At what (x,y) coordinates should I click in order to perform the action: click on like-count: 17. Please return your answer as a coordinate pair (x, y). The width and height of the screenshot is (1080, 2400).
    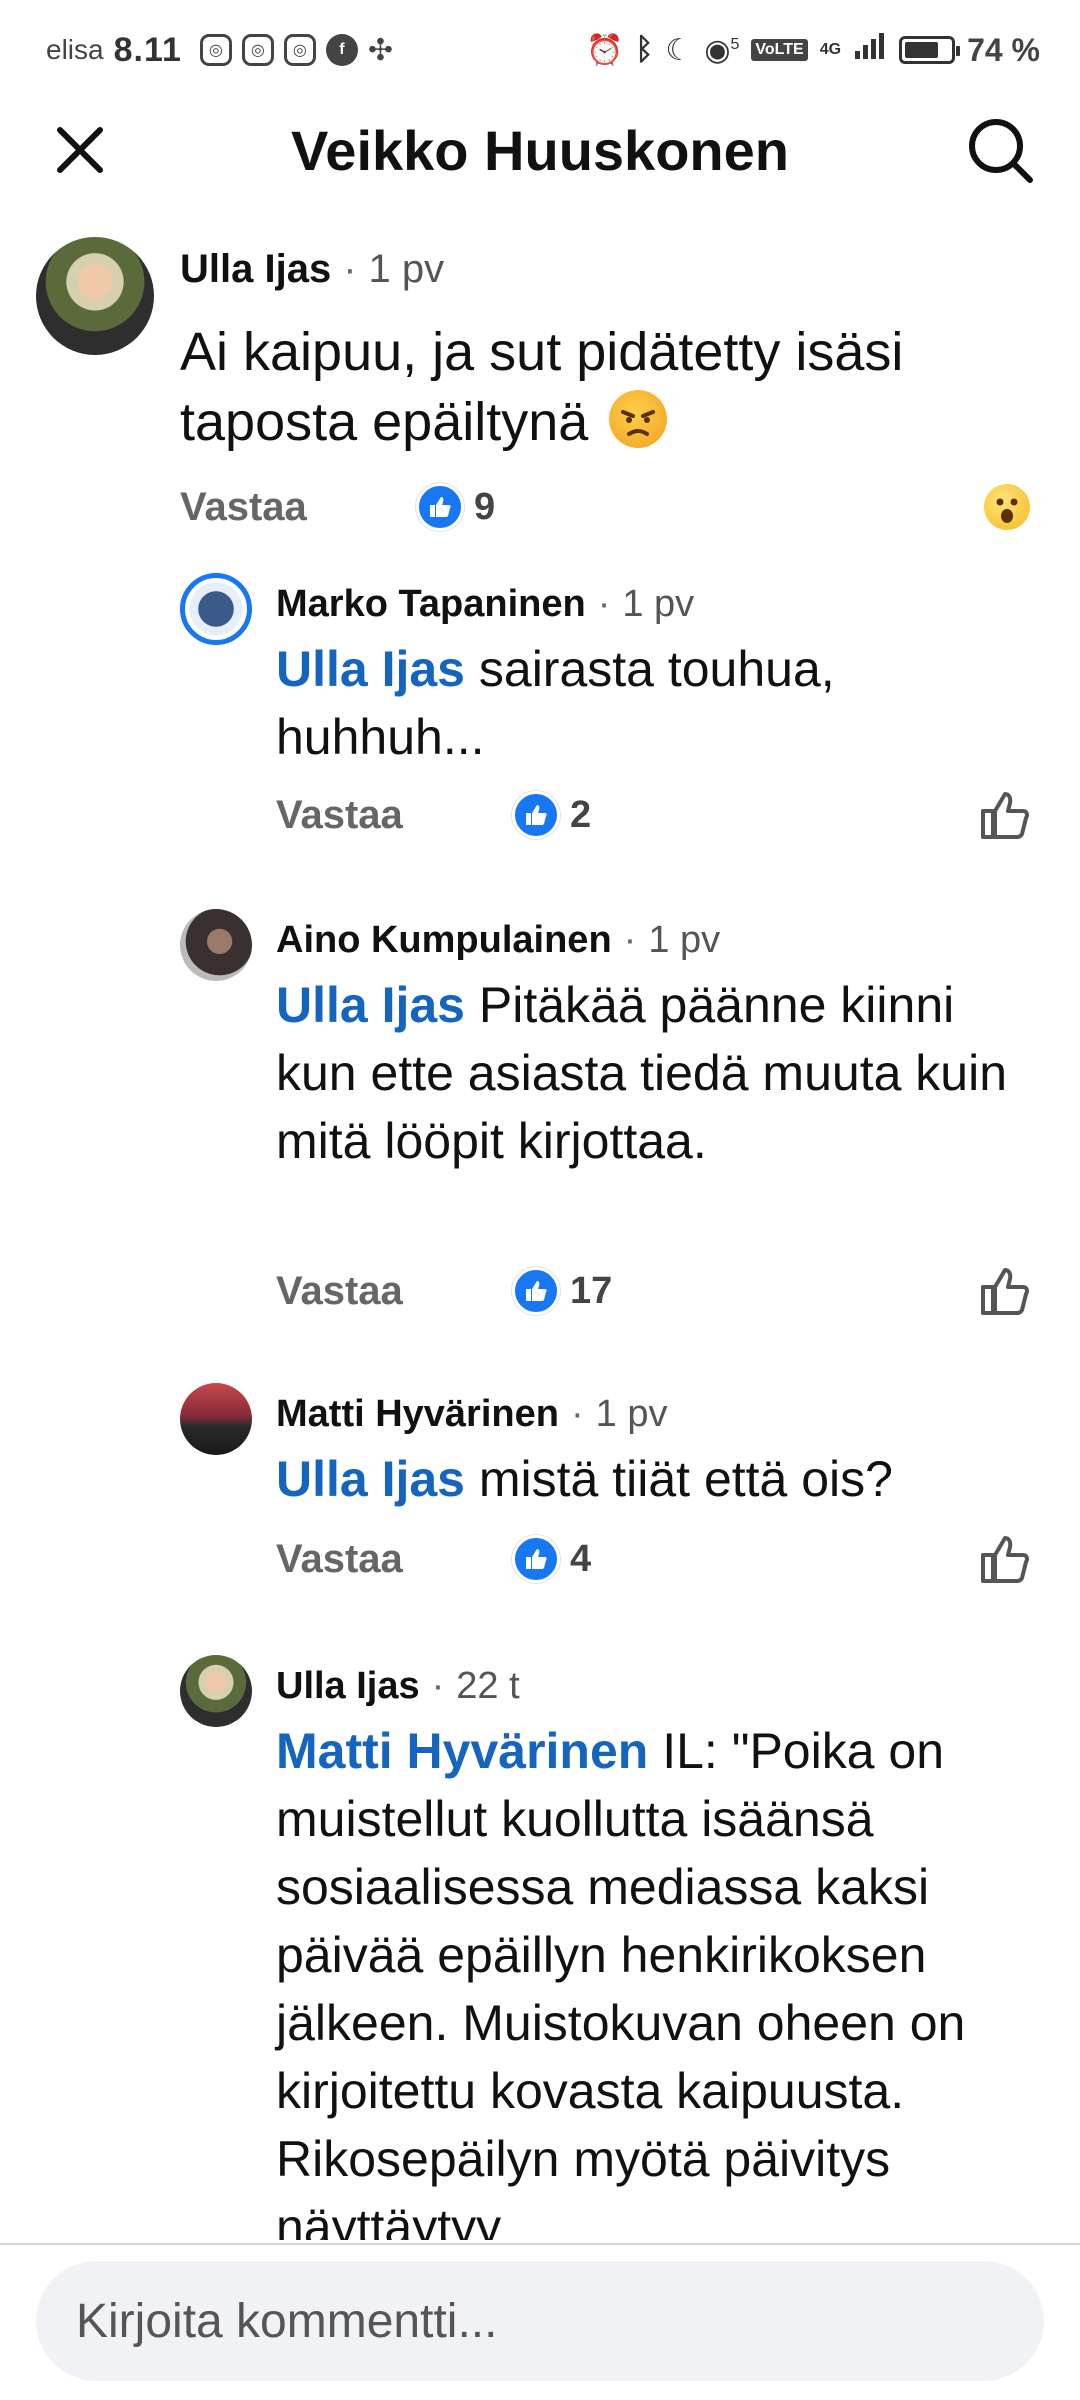
    Looking at the image, I should click on (591, 1290).